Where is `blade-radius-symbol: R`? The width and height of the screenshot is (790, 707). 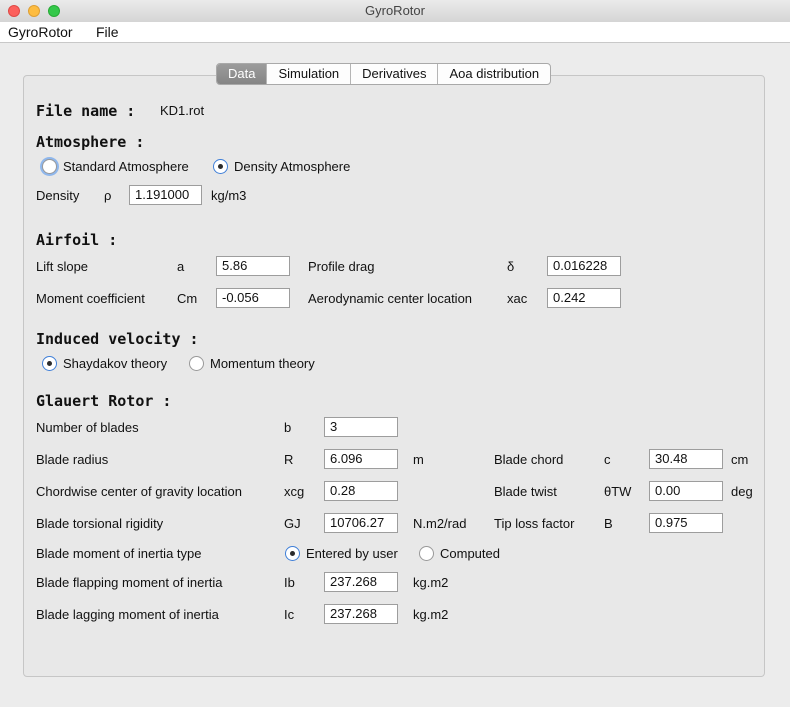 blade-radius-symbol: R is located at coordinates (289, 459).